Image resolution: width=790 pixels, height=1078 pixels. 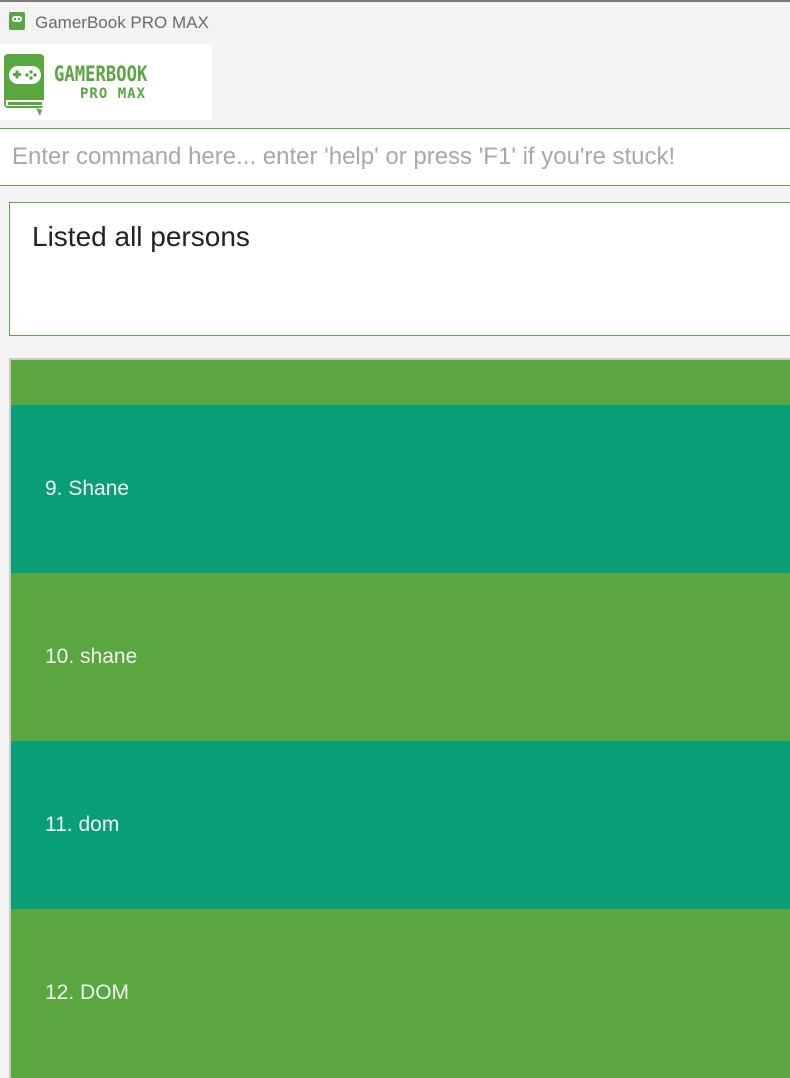 I want to click on person-name: 9. Shane, so click(x=87, y=488).